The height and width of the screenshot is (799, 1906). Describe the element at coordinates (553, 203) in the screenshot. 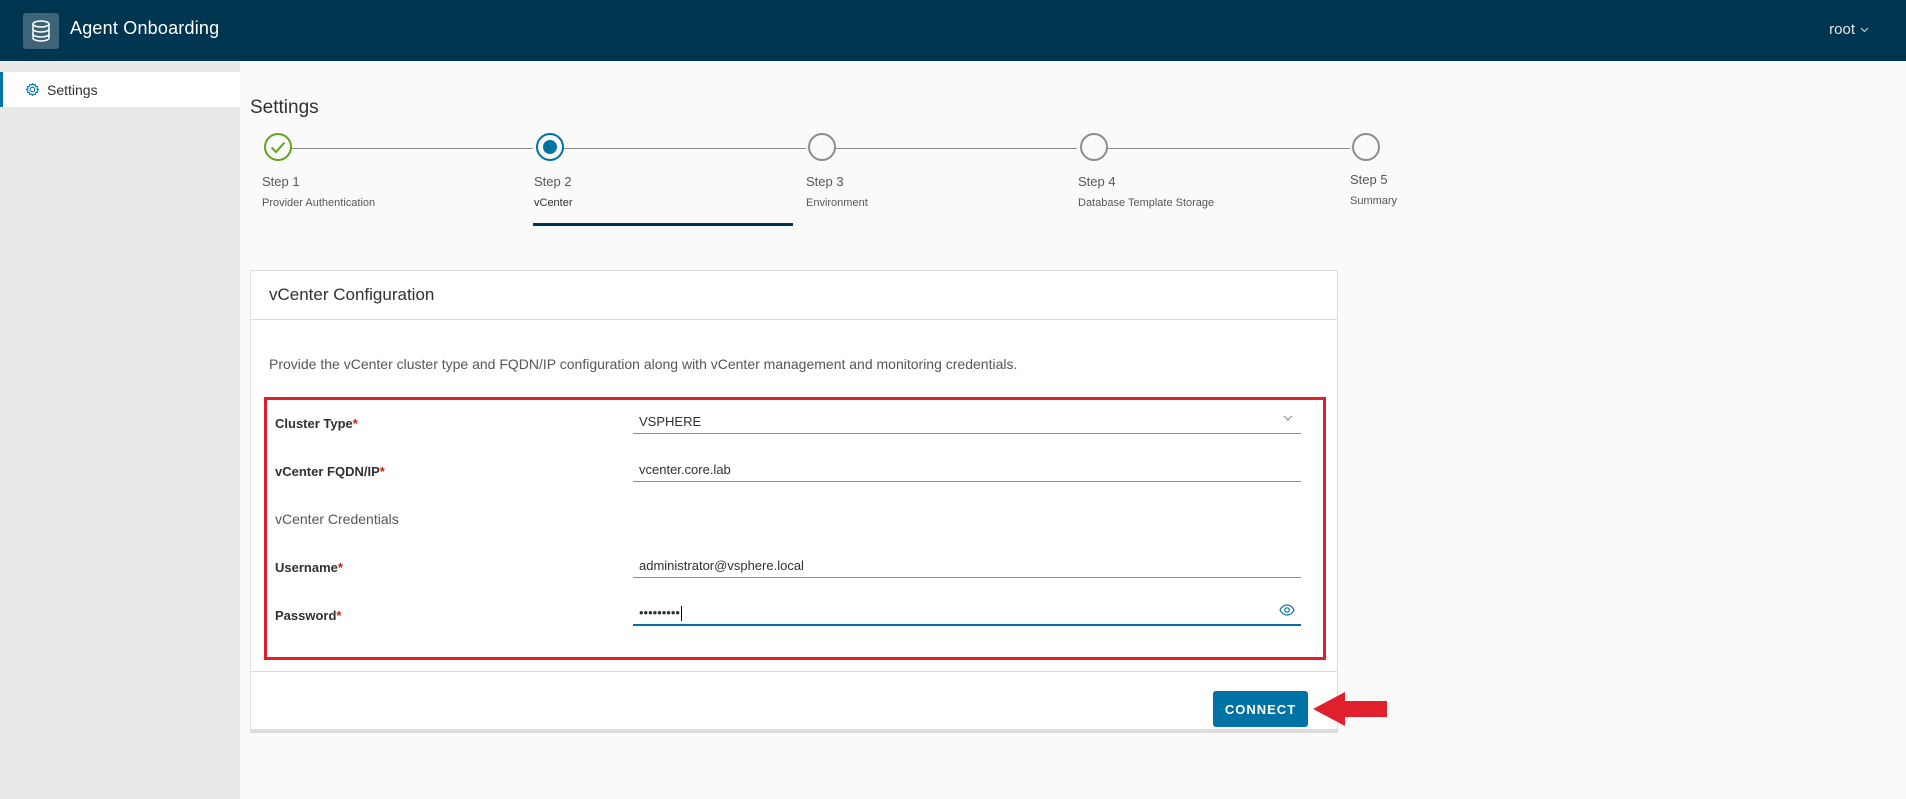

I see `step-2-name: vCenter` at that location.